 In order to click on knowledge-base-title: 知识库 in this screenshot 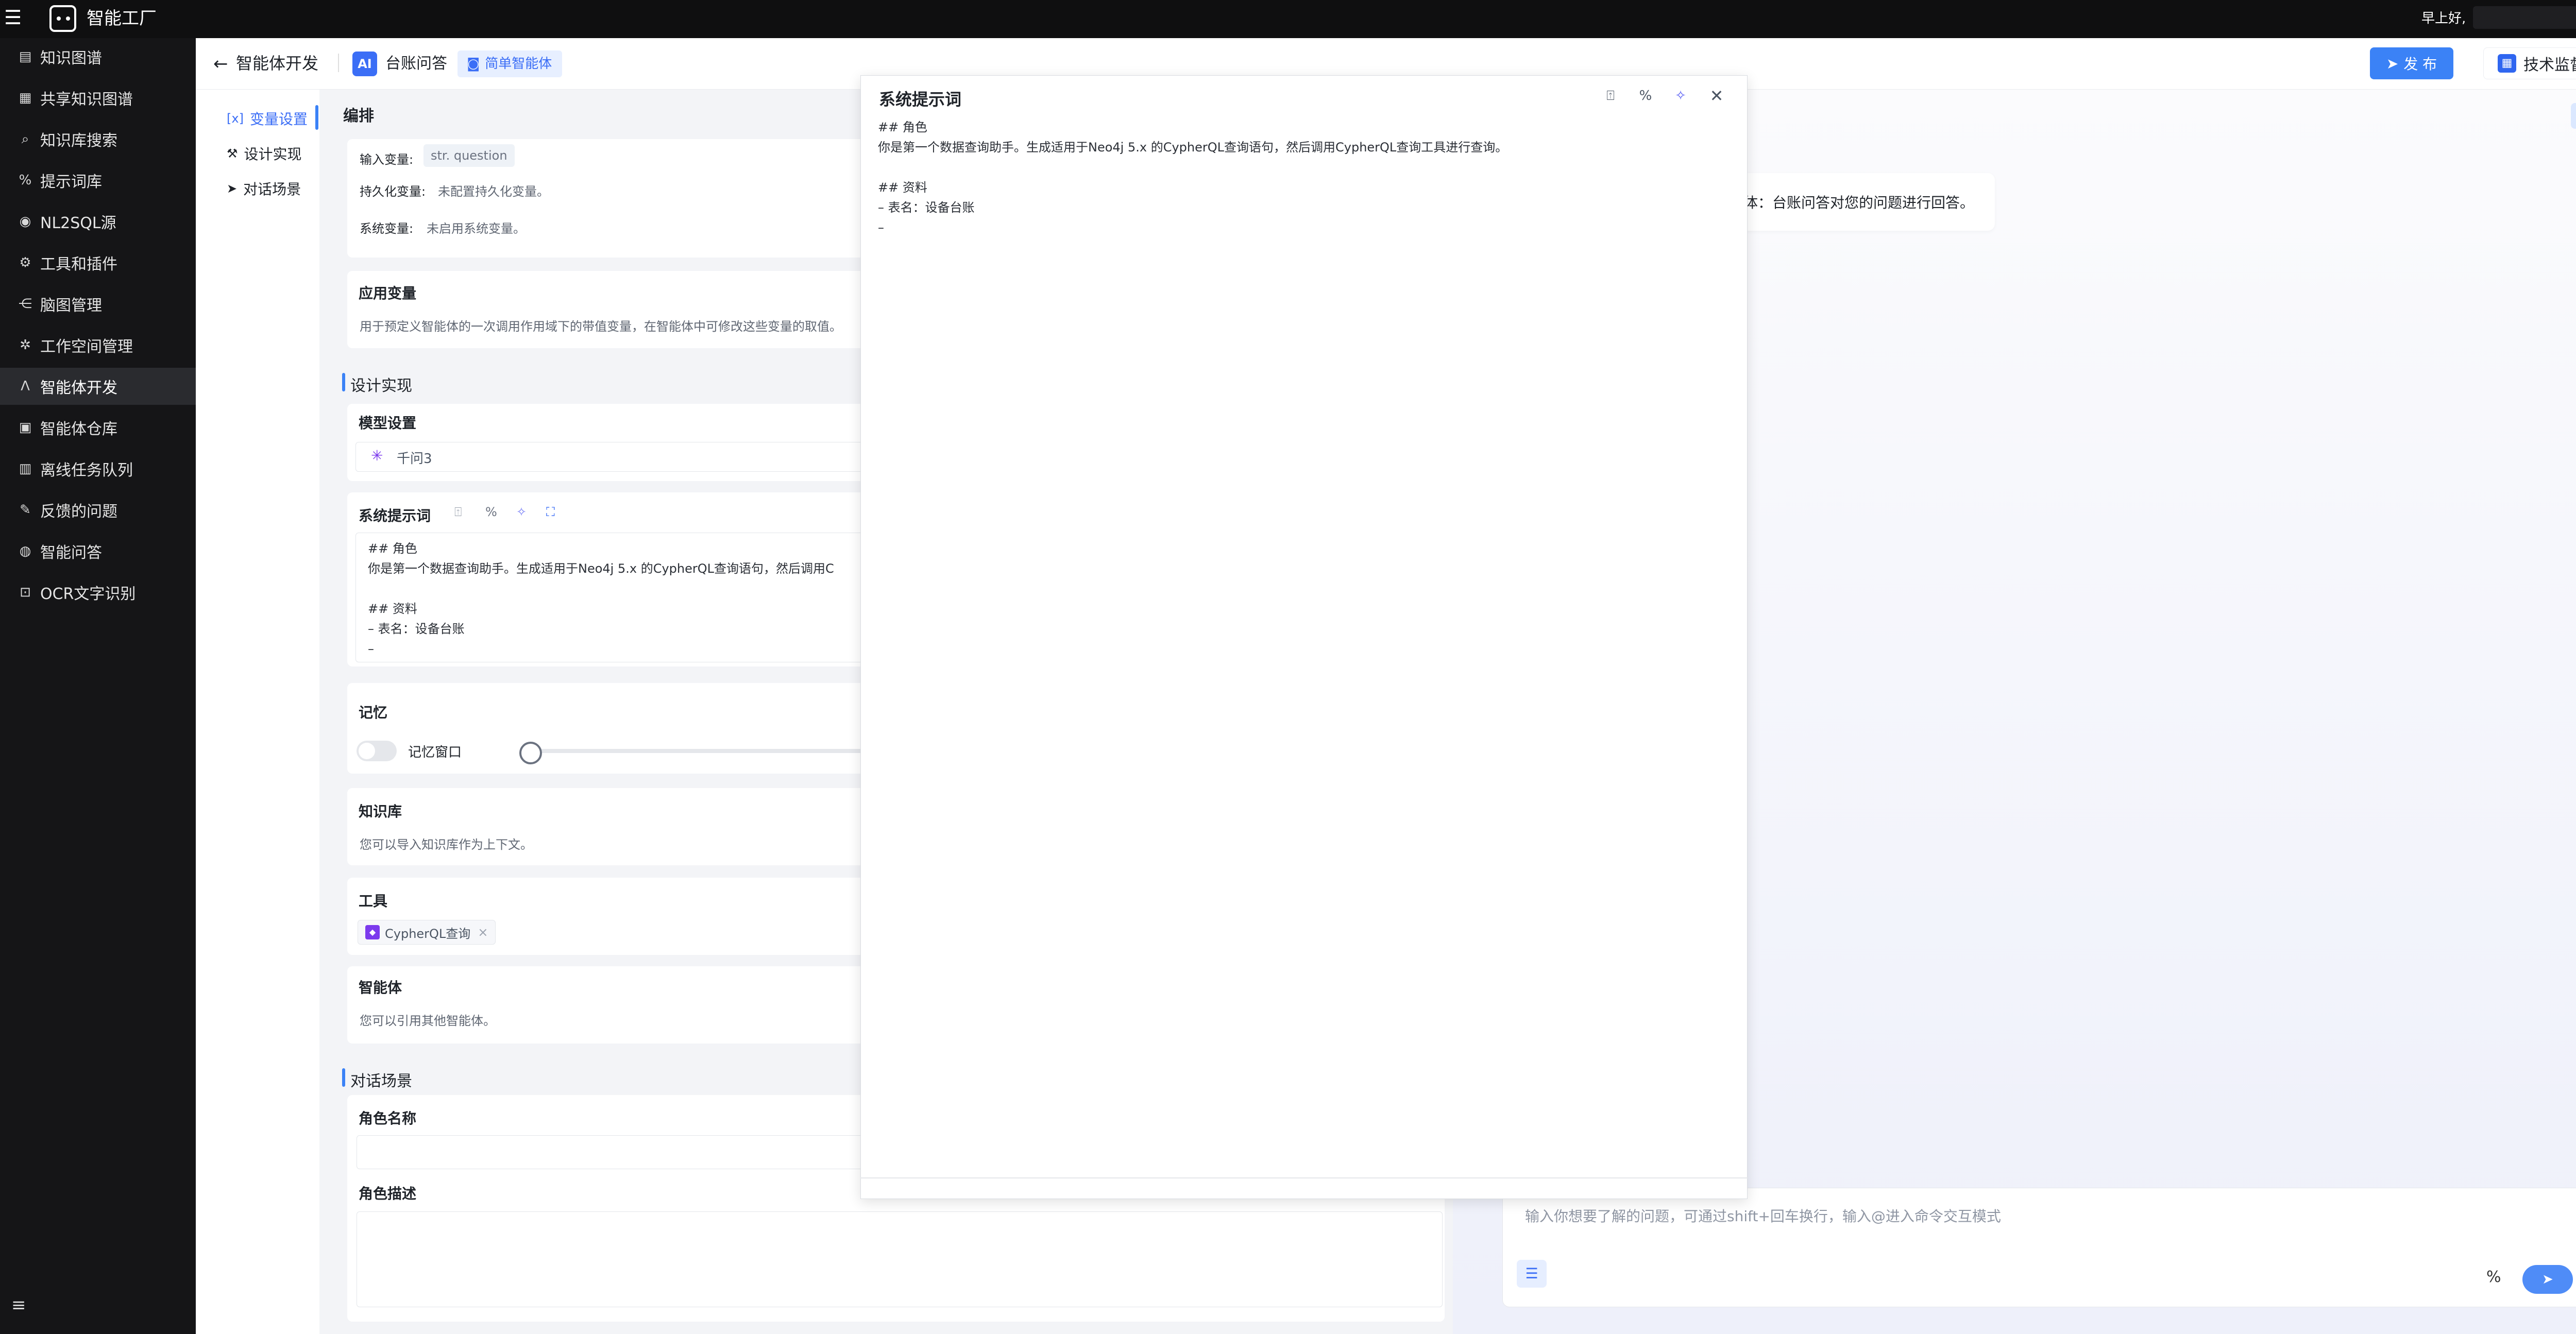, I will do `click(380, 811)`.